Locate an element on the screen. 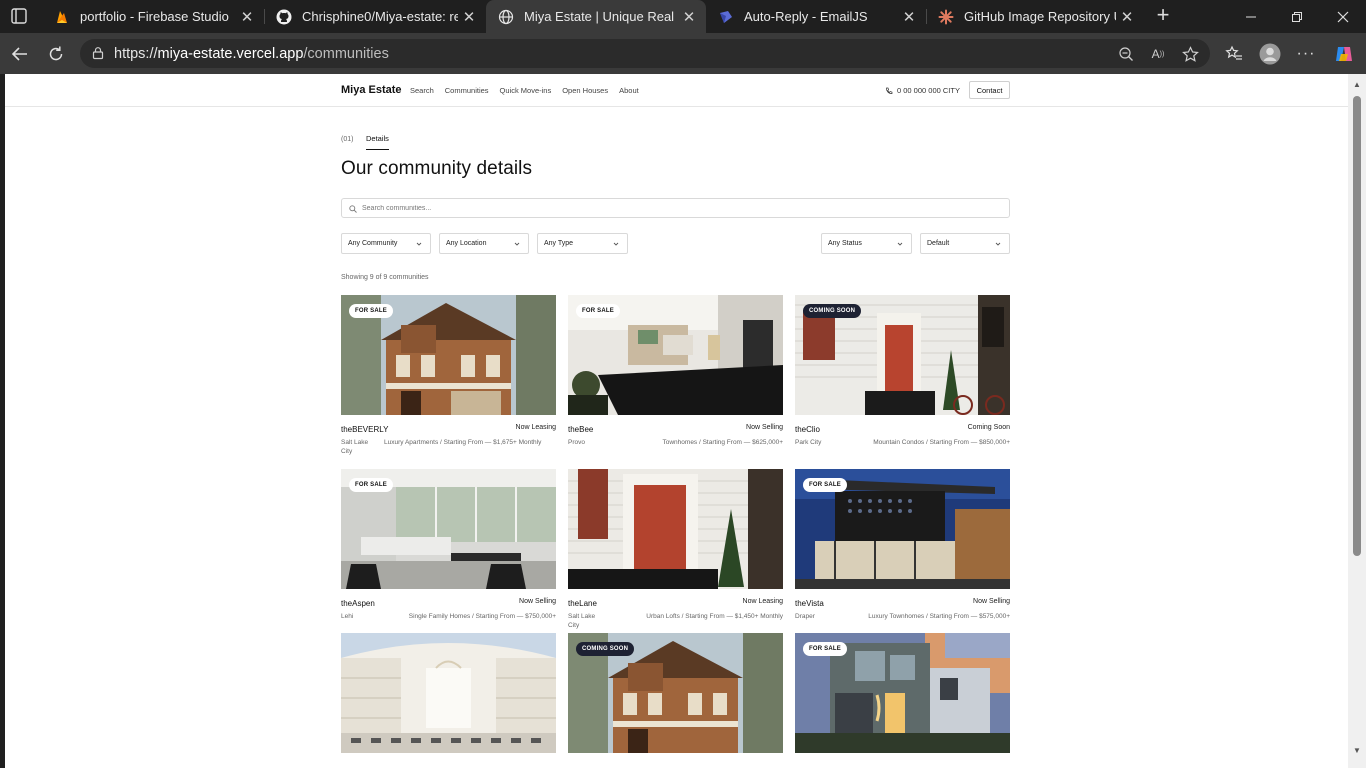  tab-emailjs: Auto-Reply - EmailJS ✕ is located at coordinates (816, 16).